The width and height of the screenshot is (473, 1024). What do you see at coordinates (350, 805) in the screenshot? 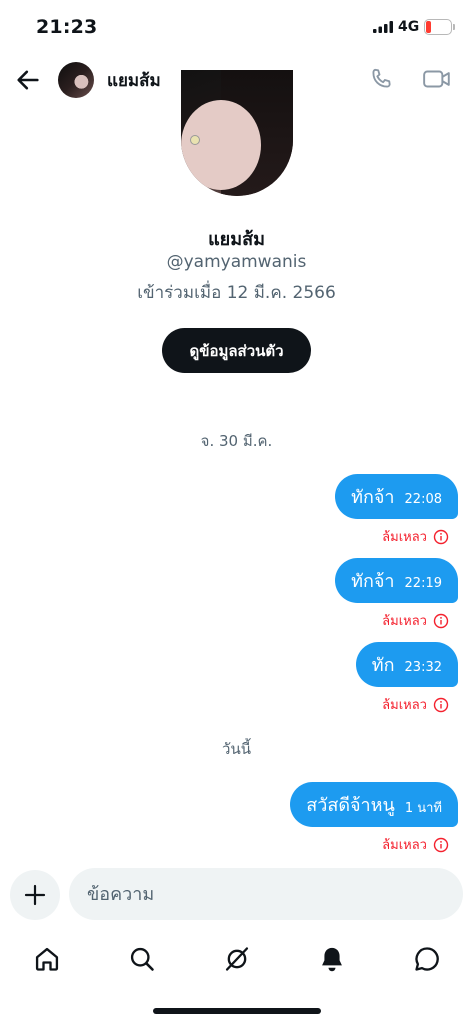
I see `message-text: สวัสดีจ้าหนู` at bounding box center [350, 805].